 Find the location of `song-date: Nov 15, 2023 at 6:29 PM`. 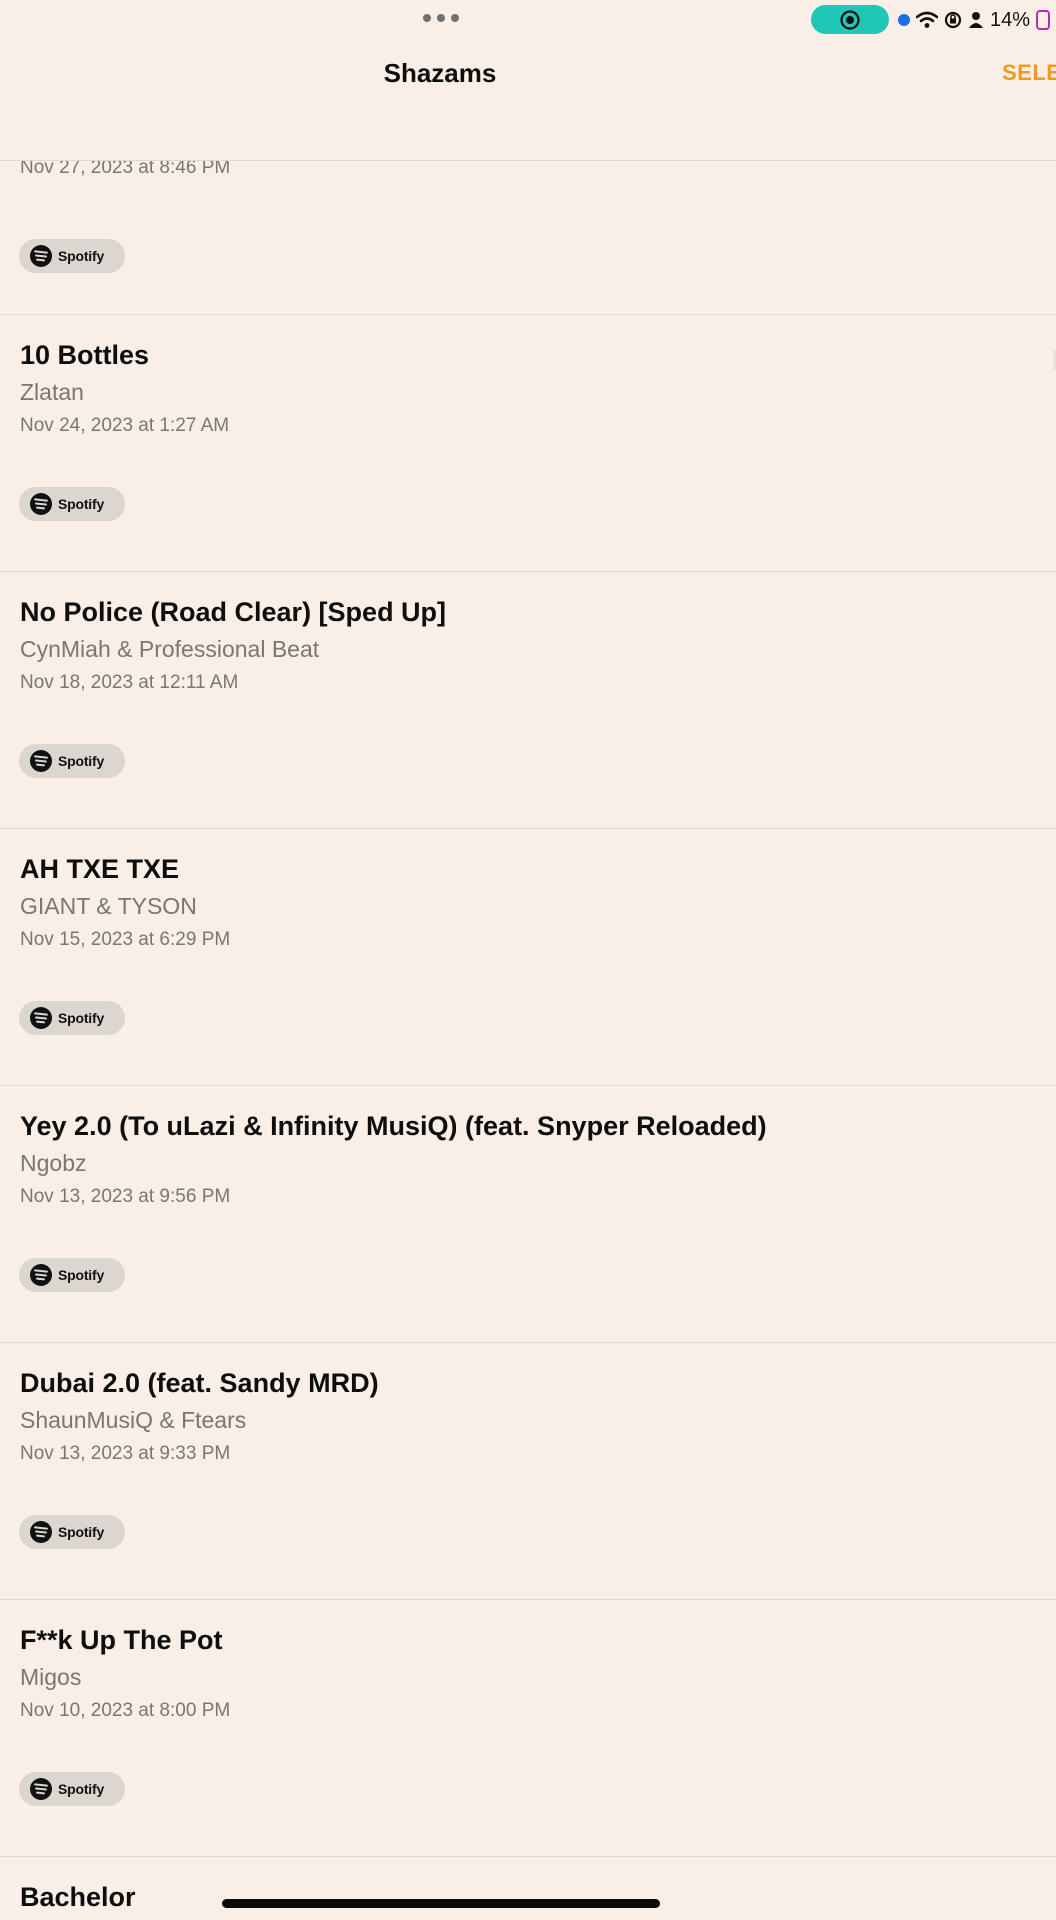

song-date: Nov 15, 2023 at 6:29 PM is located at coordinates (125, 939).